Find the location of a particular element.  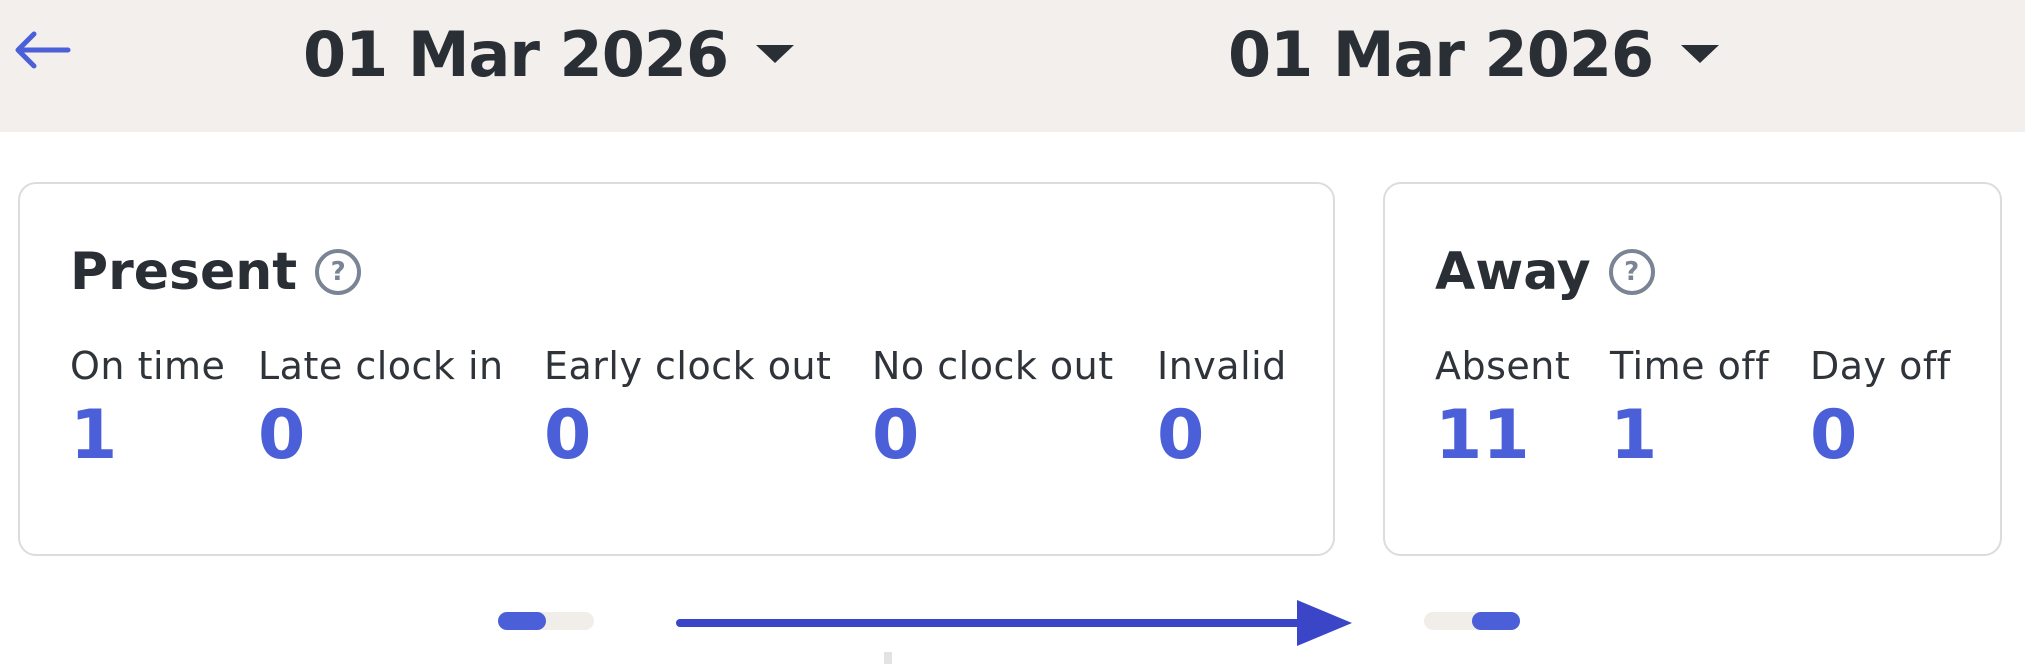

page-indicator-second is located at coordinates (1472, 621).